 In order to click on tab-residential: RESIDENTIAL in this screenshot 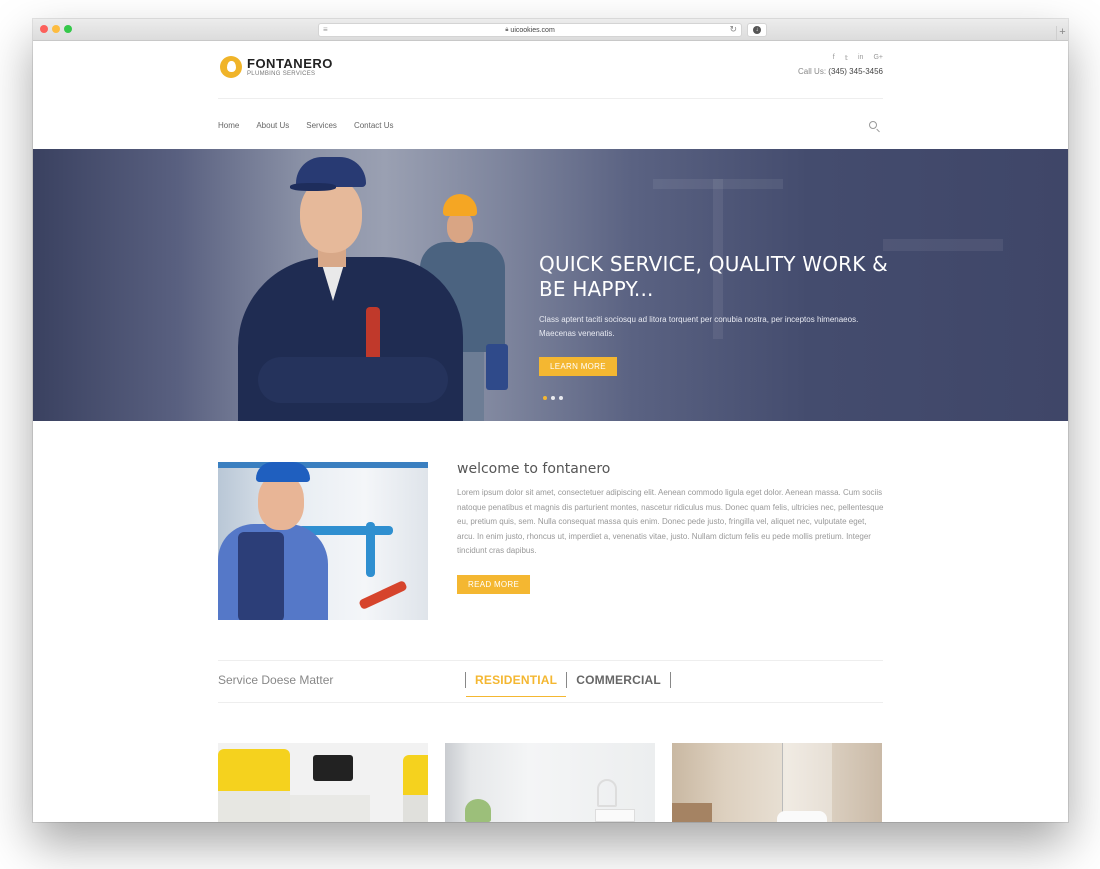, I will do `click(516, 685)`.